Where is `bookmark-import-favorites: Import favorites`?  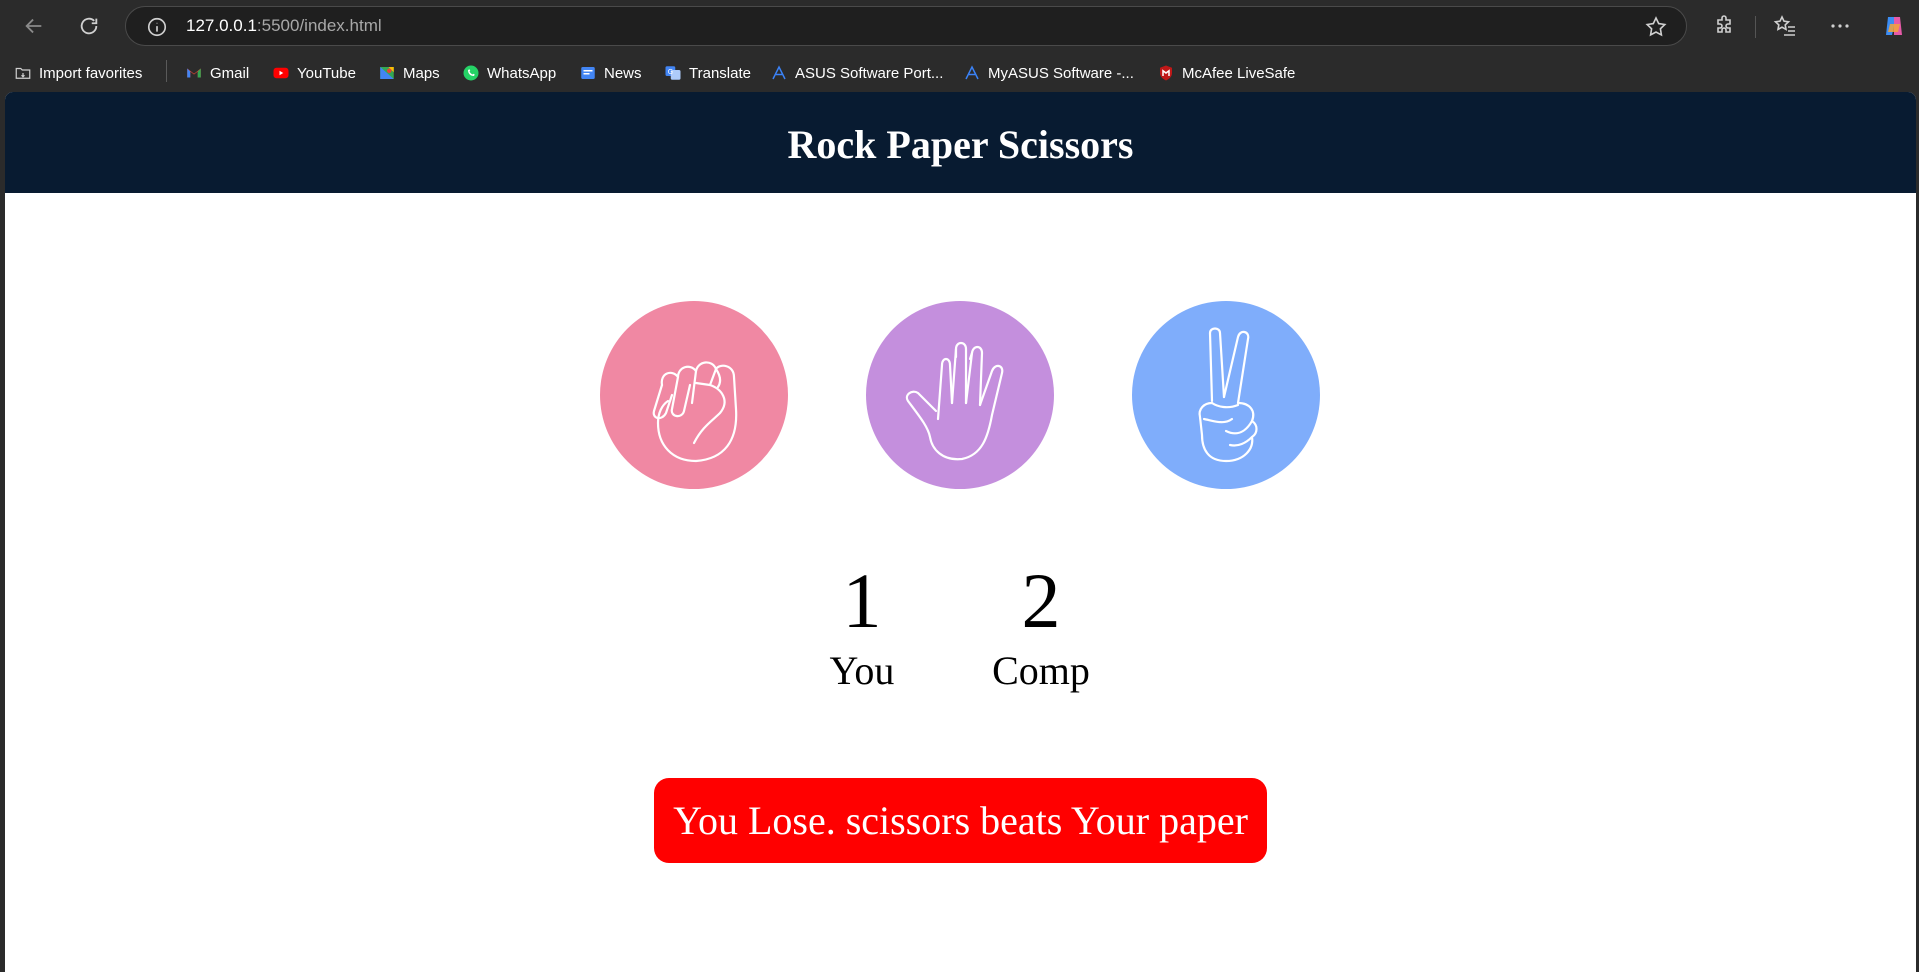 bookmark-import-favorites: Import favorites is located at coordinates (78, 73).